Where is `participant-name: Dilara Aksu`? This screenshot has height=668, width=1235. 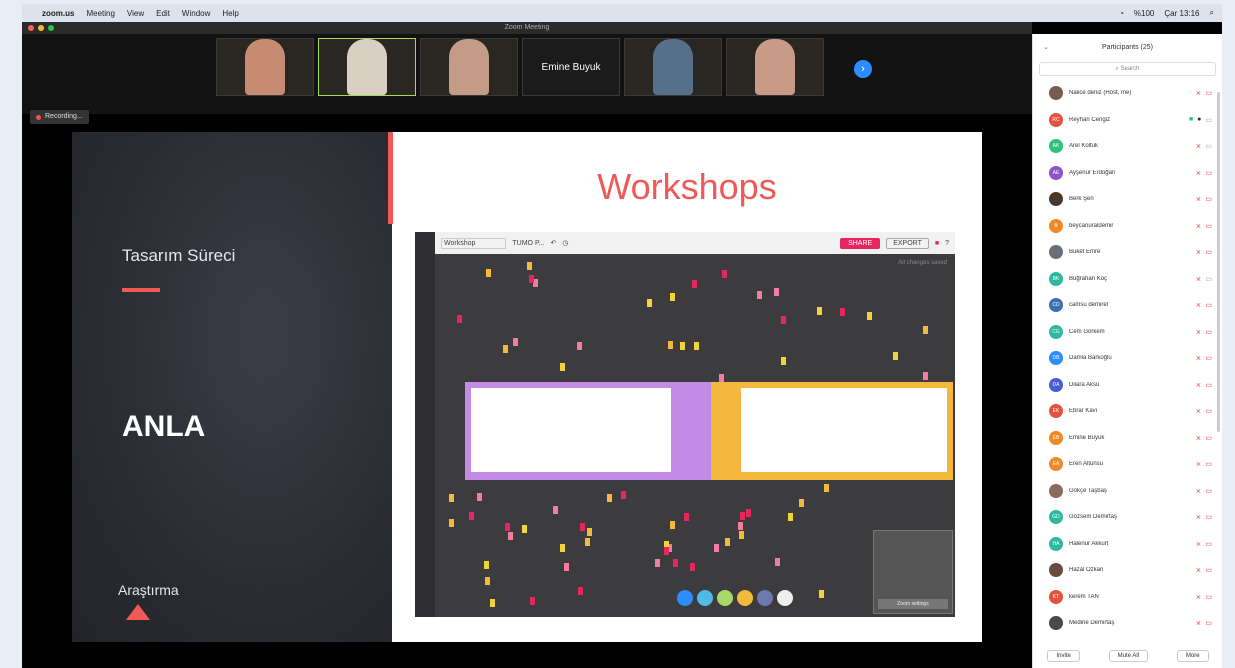 participant-name: Dilara Aksu is located at coordinates (1084, 384).